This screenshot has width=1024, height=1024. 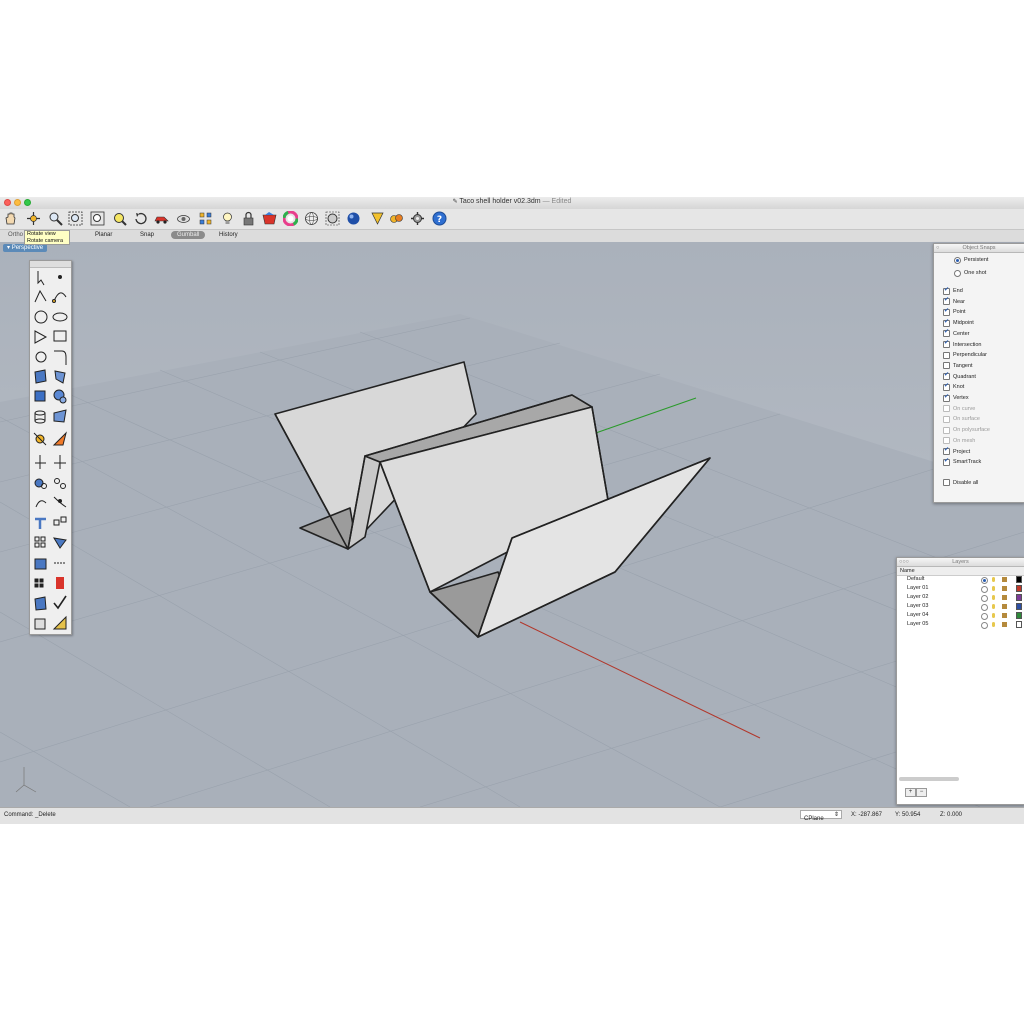 I want to click on snap-option-knot: Knot, so click(x=953, y=386).